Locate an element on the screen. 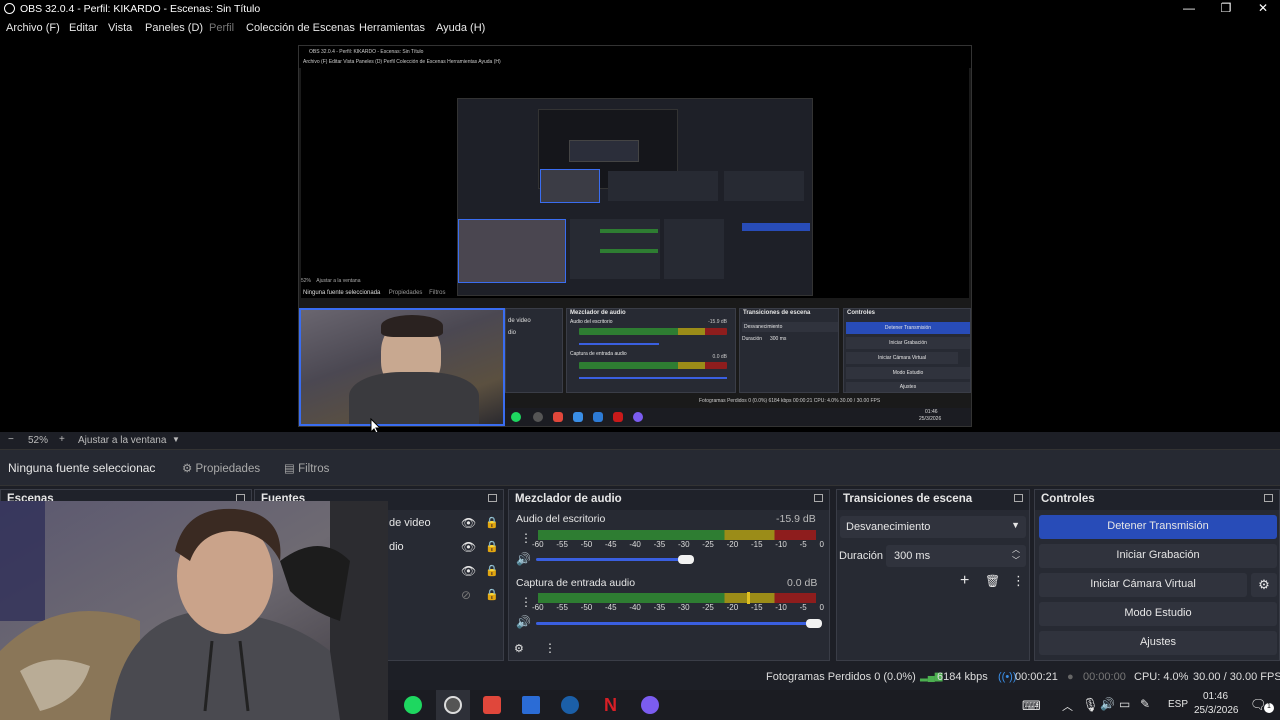  chevron-up-icon: ︿ is located at coordinates (1067, 706).